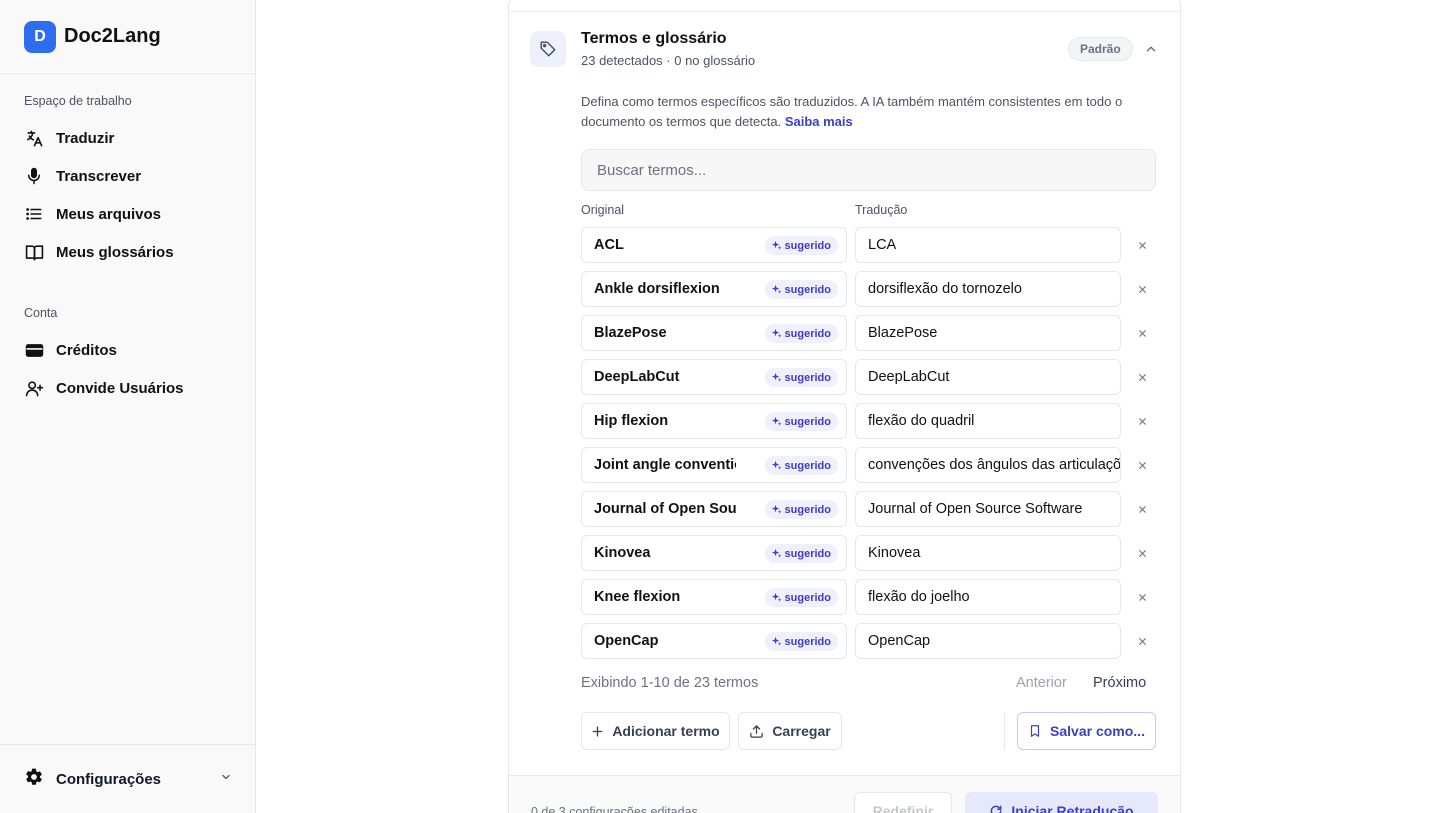 This screenshot has width=1440, height=813. What do you see at coordinates (1072, 808) in the screenshot?
I see `start-retranslation-label: Iniciar Retradução` at bounding box center [1072, 808].